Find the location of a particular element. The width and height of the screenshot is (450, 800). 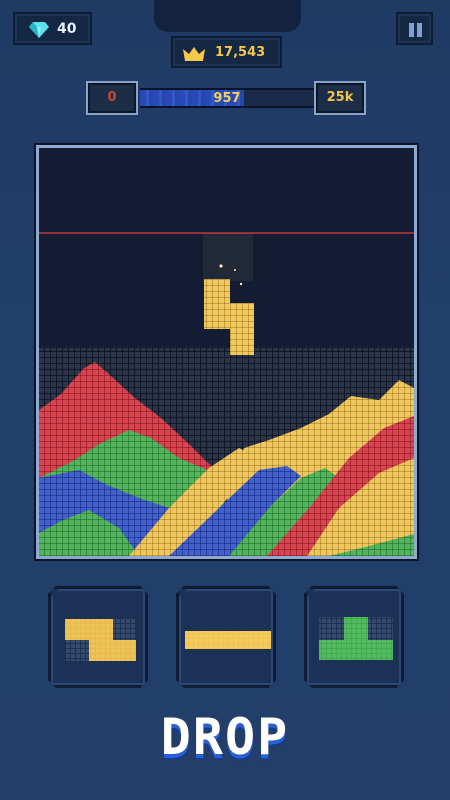

pause-icon-bar is located at coordinates (419, 30).